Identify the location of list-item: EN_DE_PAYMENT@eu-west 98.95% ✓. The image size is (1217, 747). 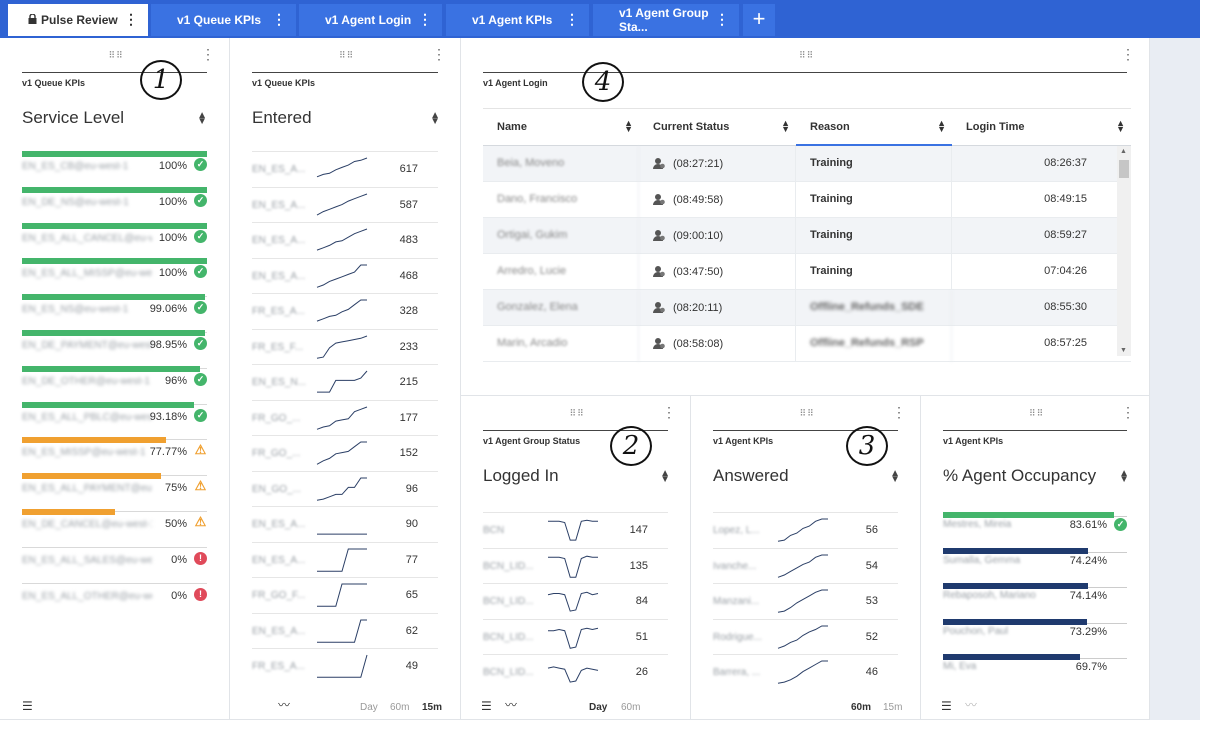
(114, 349).